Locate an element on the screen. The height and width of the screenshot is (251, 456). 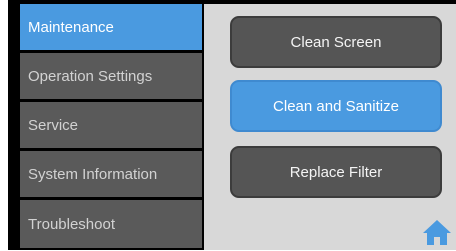
sidebar-item-operation-settings: Operation Settings is located at coordinates (111, 76).